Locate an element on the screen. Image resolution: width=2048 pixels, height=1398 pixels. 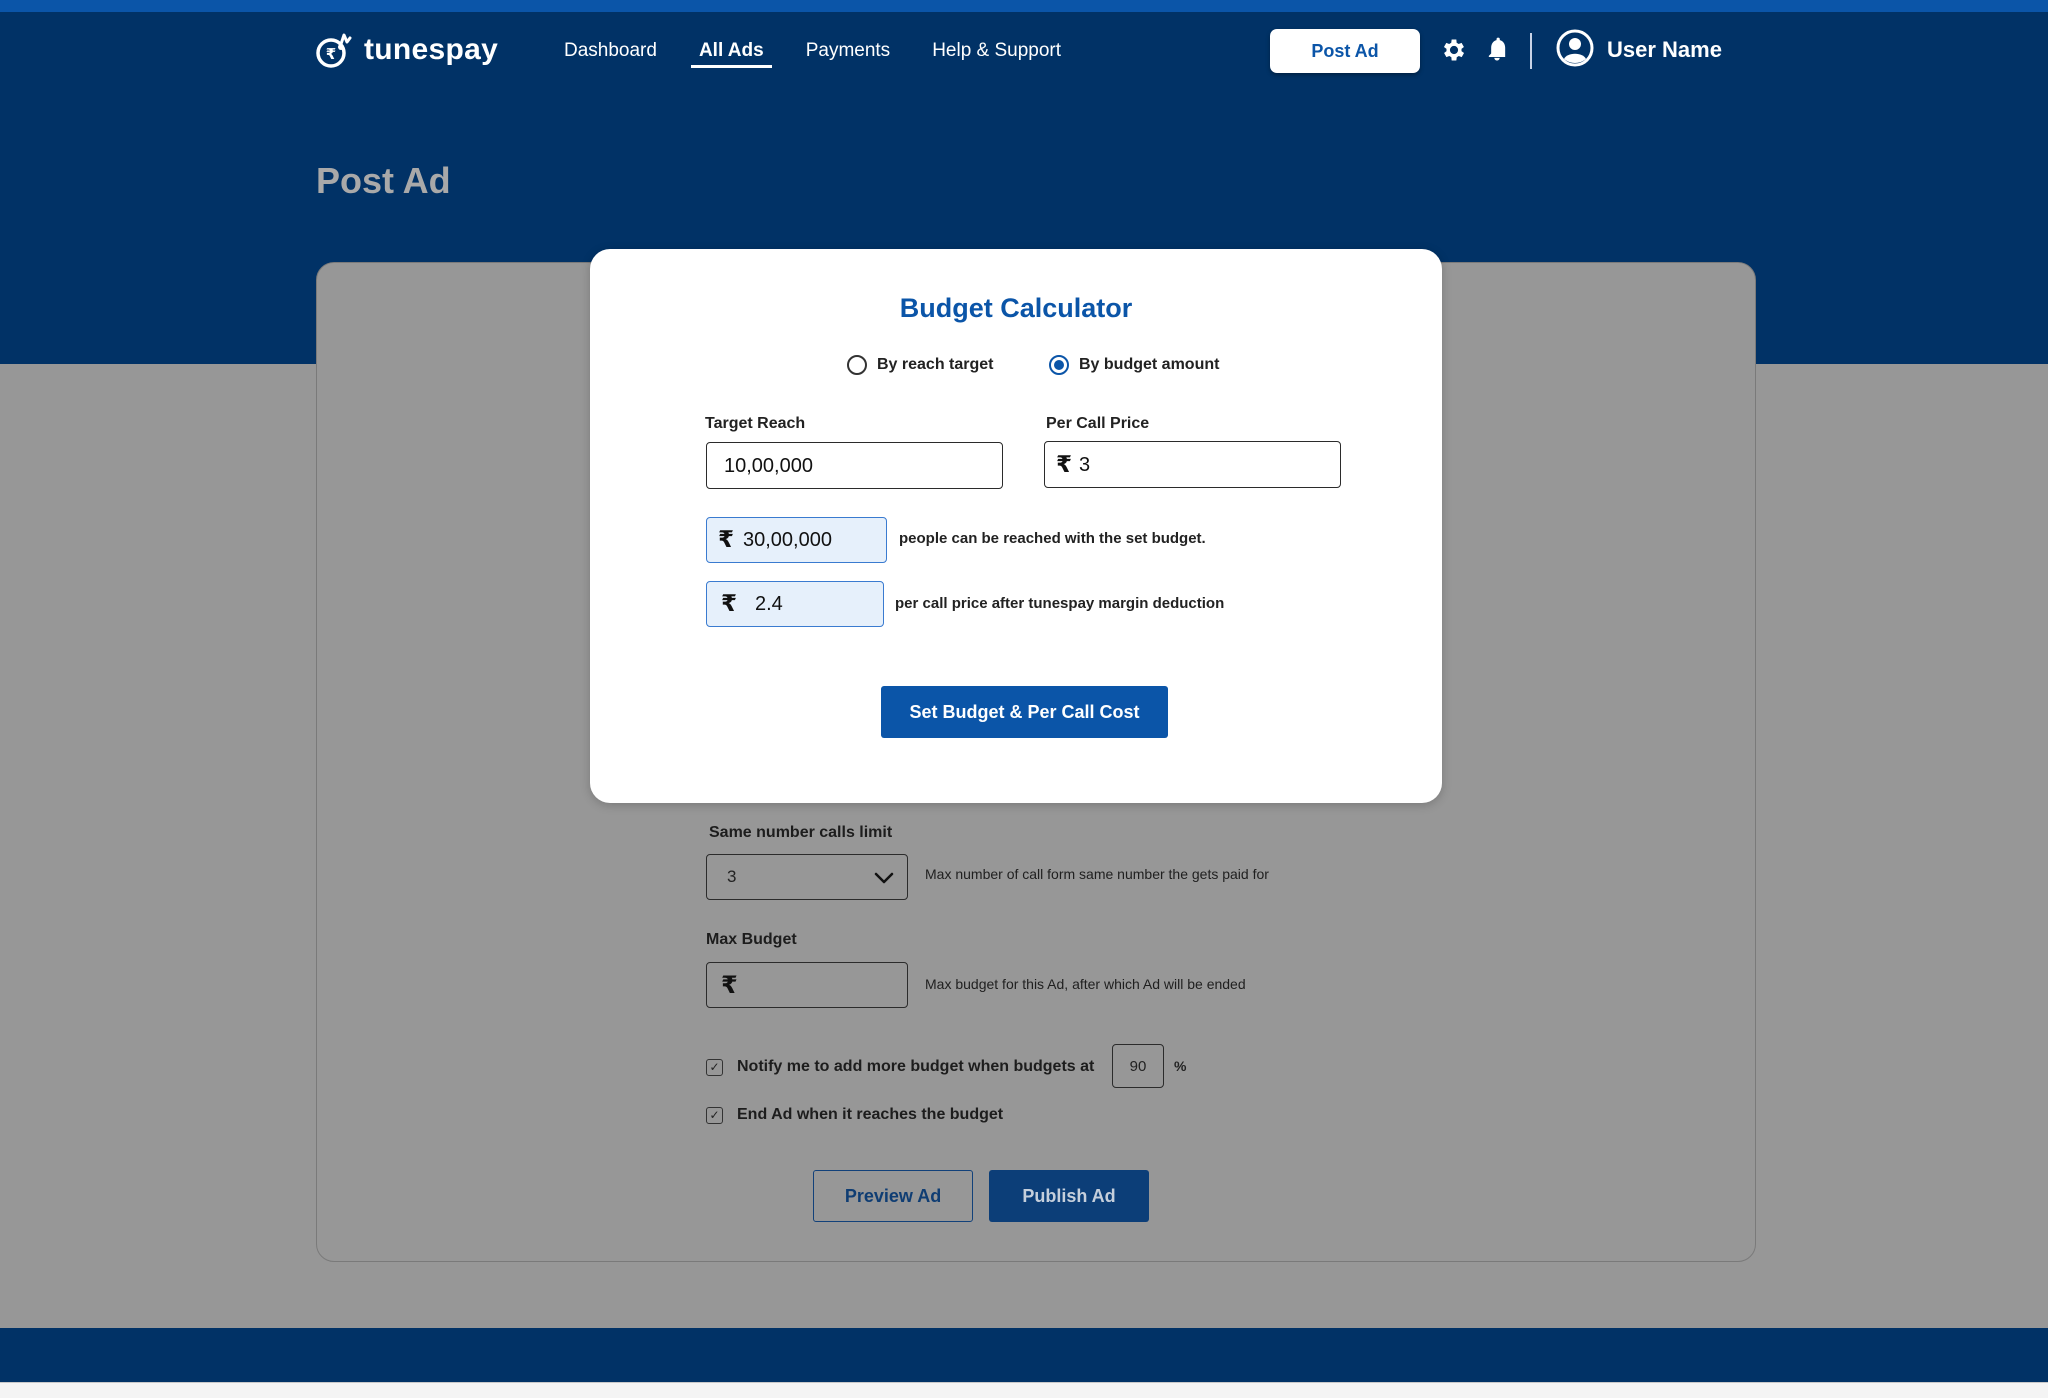
brand-logo: ₹ tunespay is located at coordinates (406, 50).